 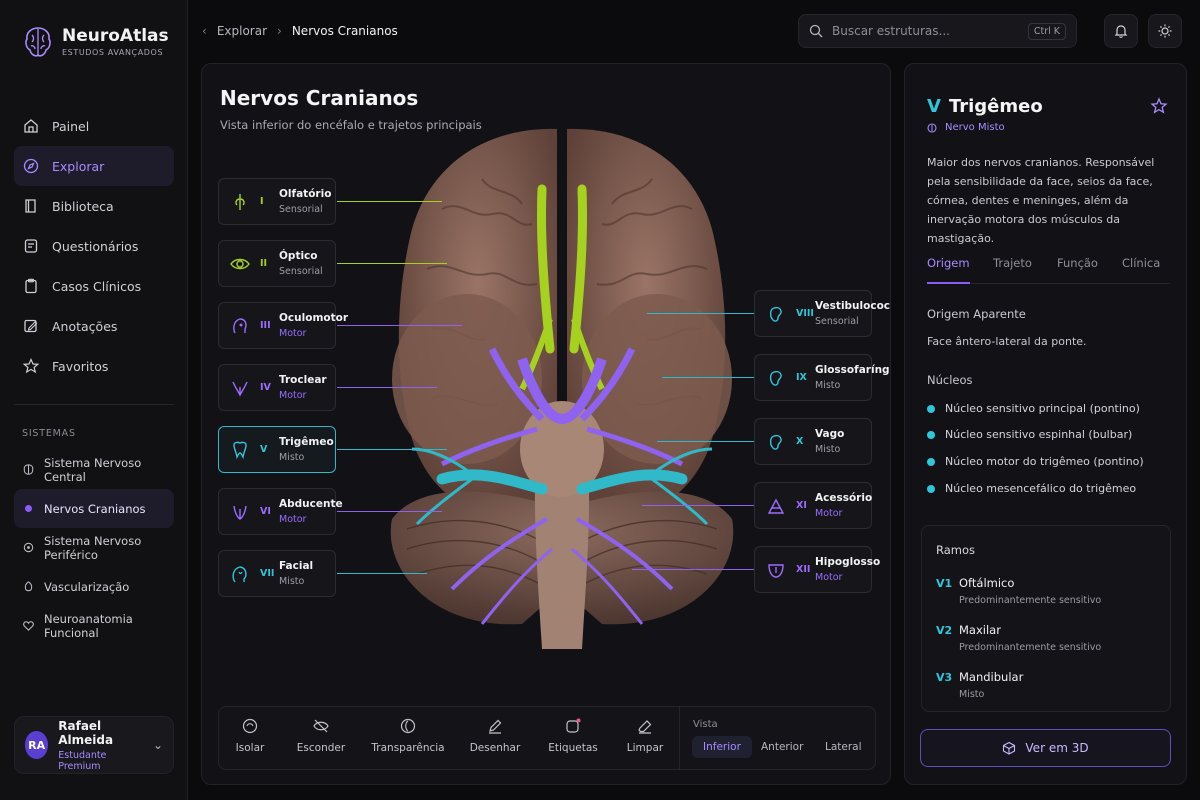 I want to click on view-option-lateral: Lateral, so click(x=843, y=747).